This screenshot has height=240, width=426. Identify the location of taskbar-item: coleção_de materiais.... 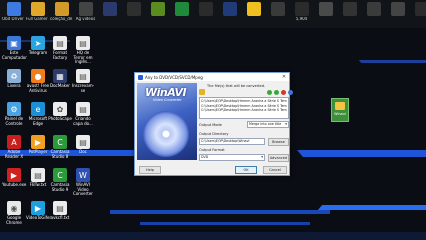
(61, 14).